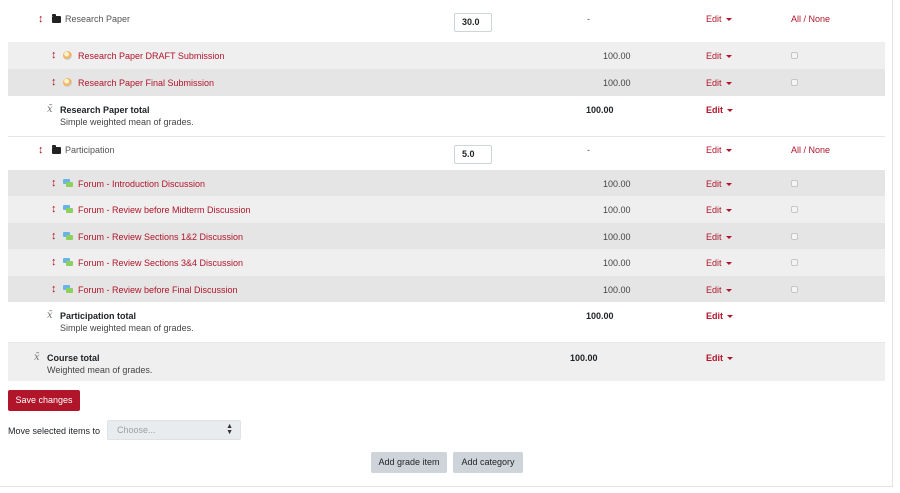  I want to click on category-row-participation: ↕ Participation 5.0 - Edit All / None, so click(446, 153).